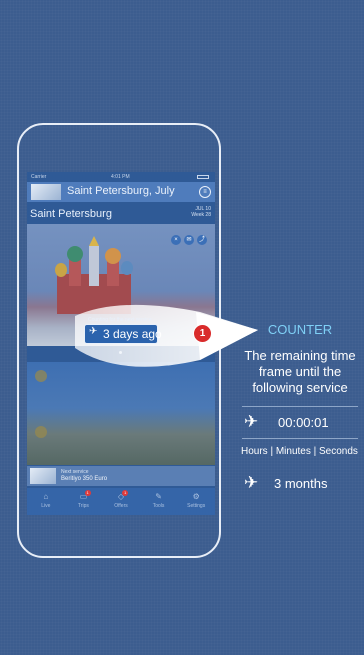  Describe the element at coordinates (84, 479) in the screenshot. I see `next-card-line-2: Beritiyo 350 Euro` at that location.